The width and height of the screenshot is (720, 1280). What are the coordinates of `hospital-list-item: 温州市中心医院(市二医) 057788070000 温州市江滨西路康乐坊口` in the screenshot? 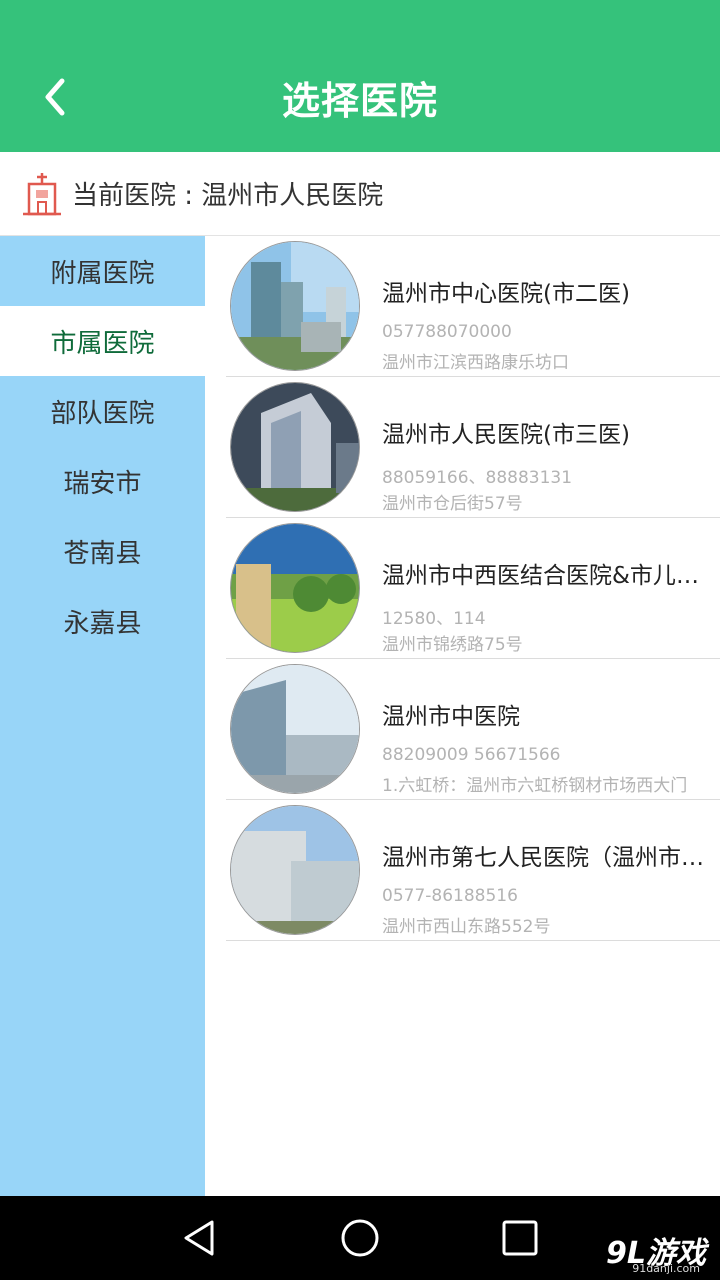 It's located at (473, 306).